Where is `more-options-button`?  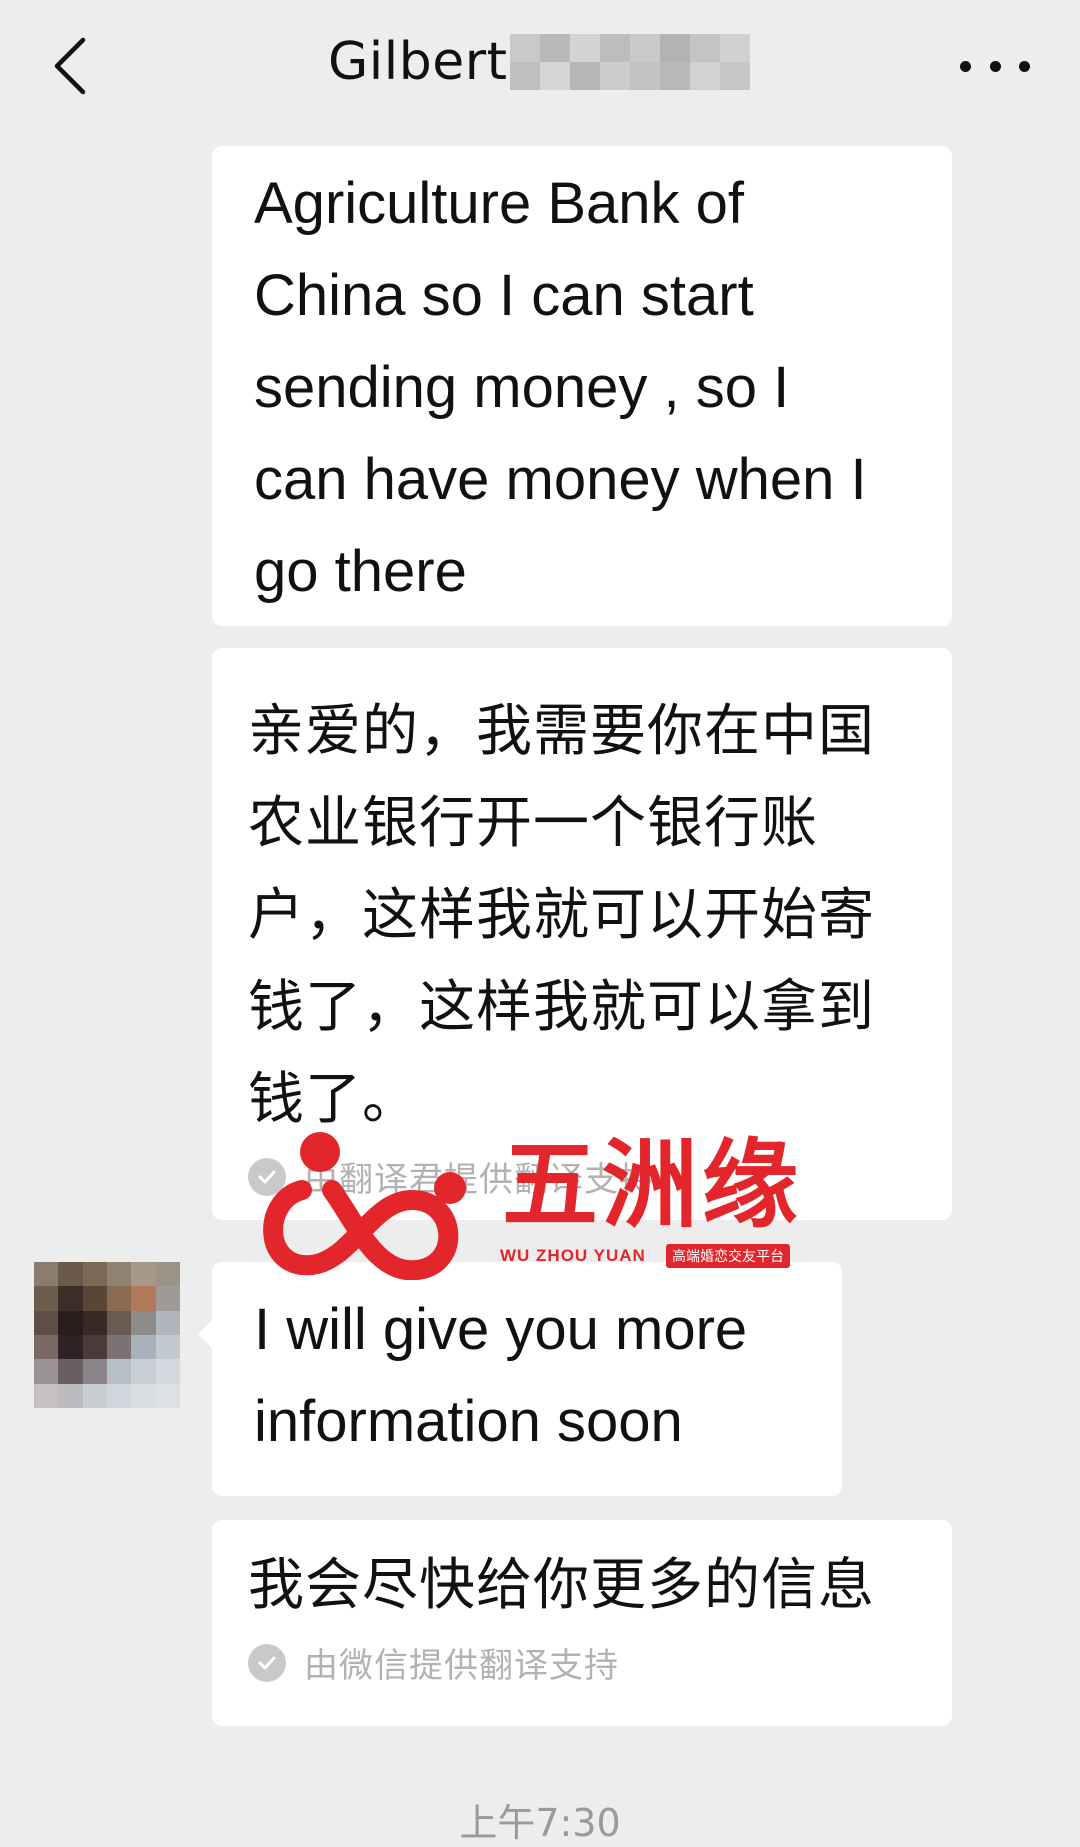
more-options-button is located at coordinates (995, 66).